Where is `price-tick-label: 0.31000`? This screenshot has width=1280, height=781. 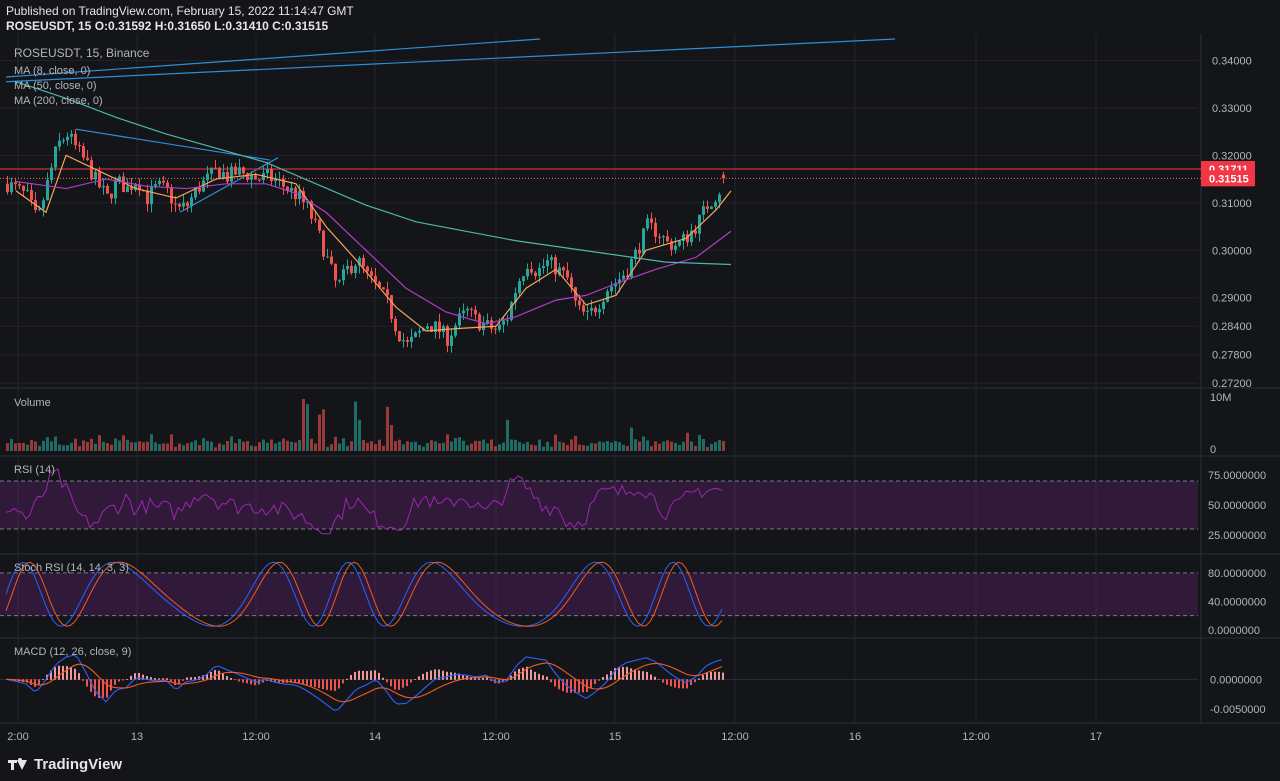 price-tick-label: 0.31000 is located at coordinates (1232, 204).